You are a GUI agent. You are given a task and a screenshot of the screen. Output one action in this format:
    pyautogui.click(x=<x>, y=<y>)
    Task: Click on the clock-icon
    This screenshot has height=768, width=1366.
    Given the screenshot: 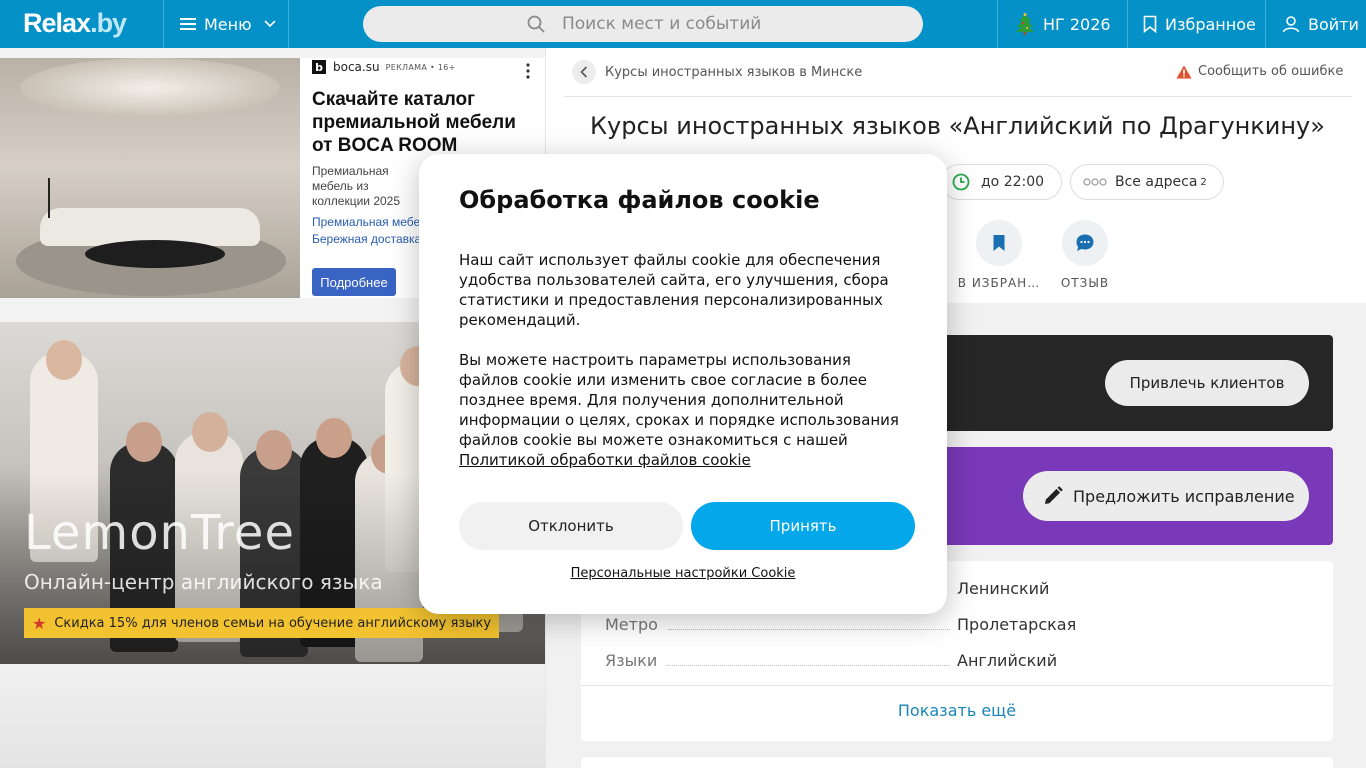 What is the action you would take?
    pyautogui.click(x=961, y=182)
    